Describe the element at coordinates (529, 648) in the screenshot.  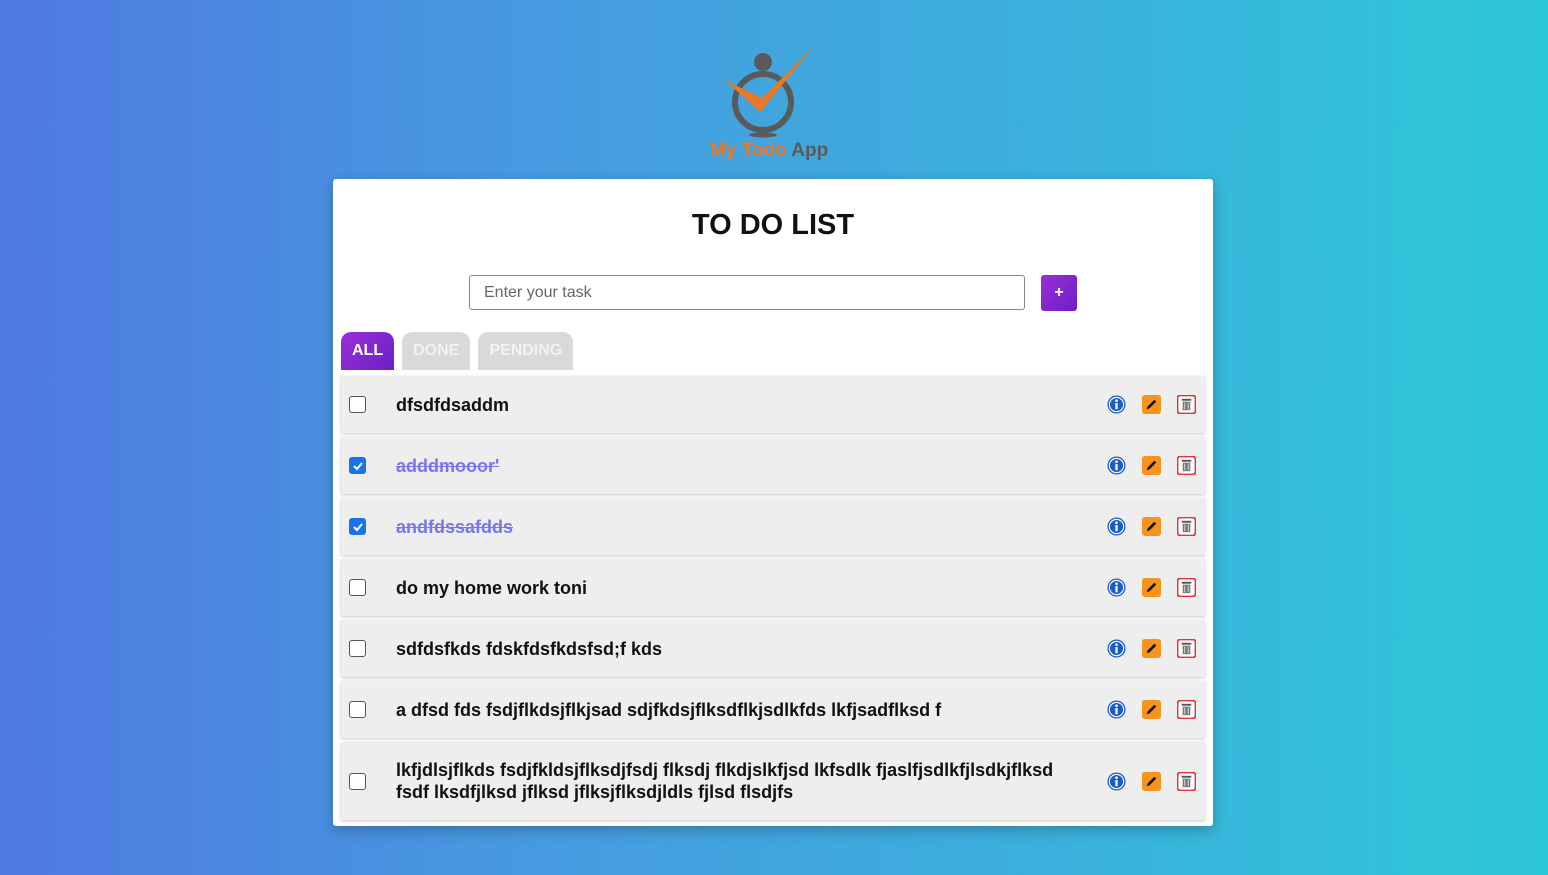
I see `task-text: sdfdsfkds fdskfdsfkdsfsd;f kds` at that location.